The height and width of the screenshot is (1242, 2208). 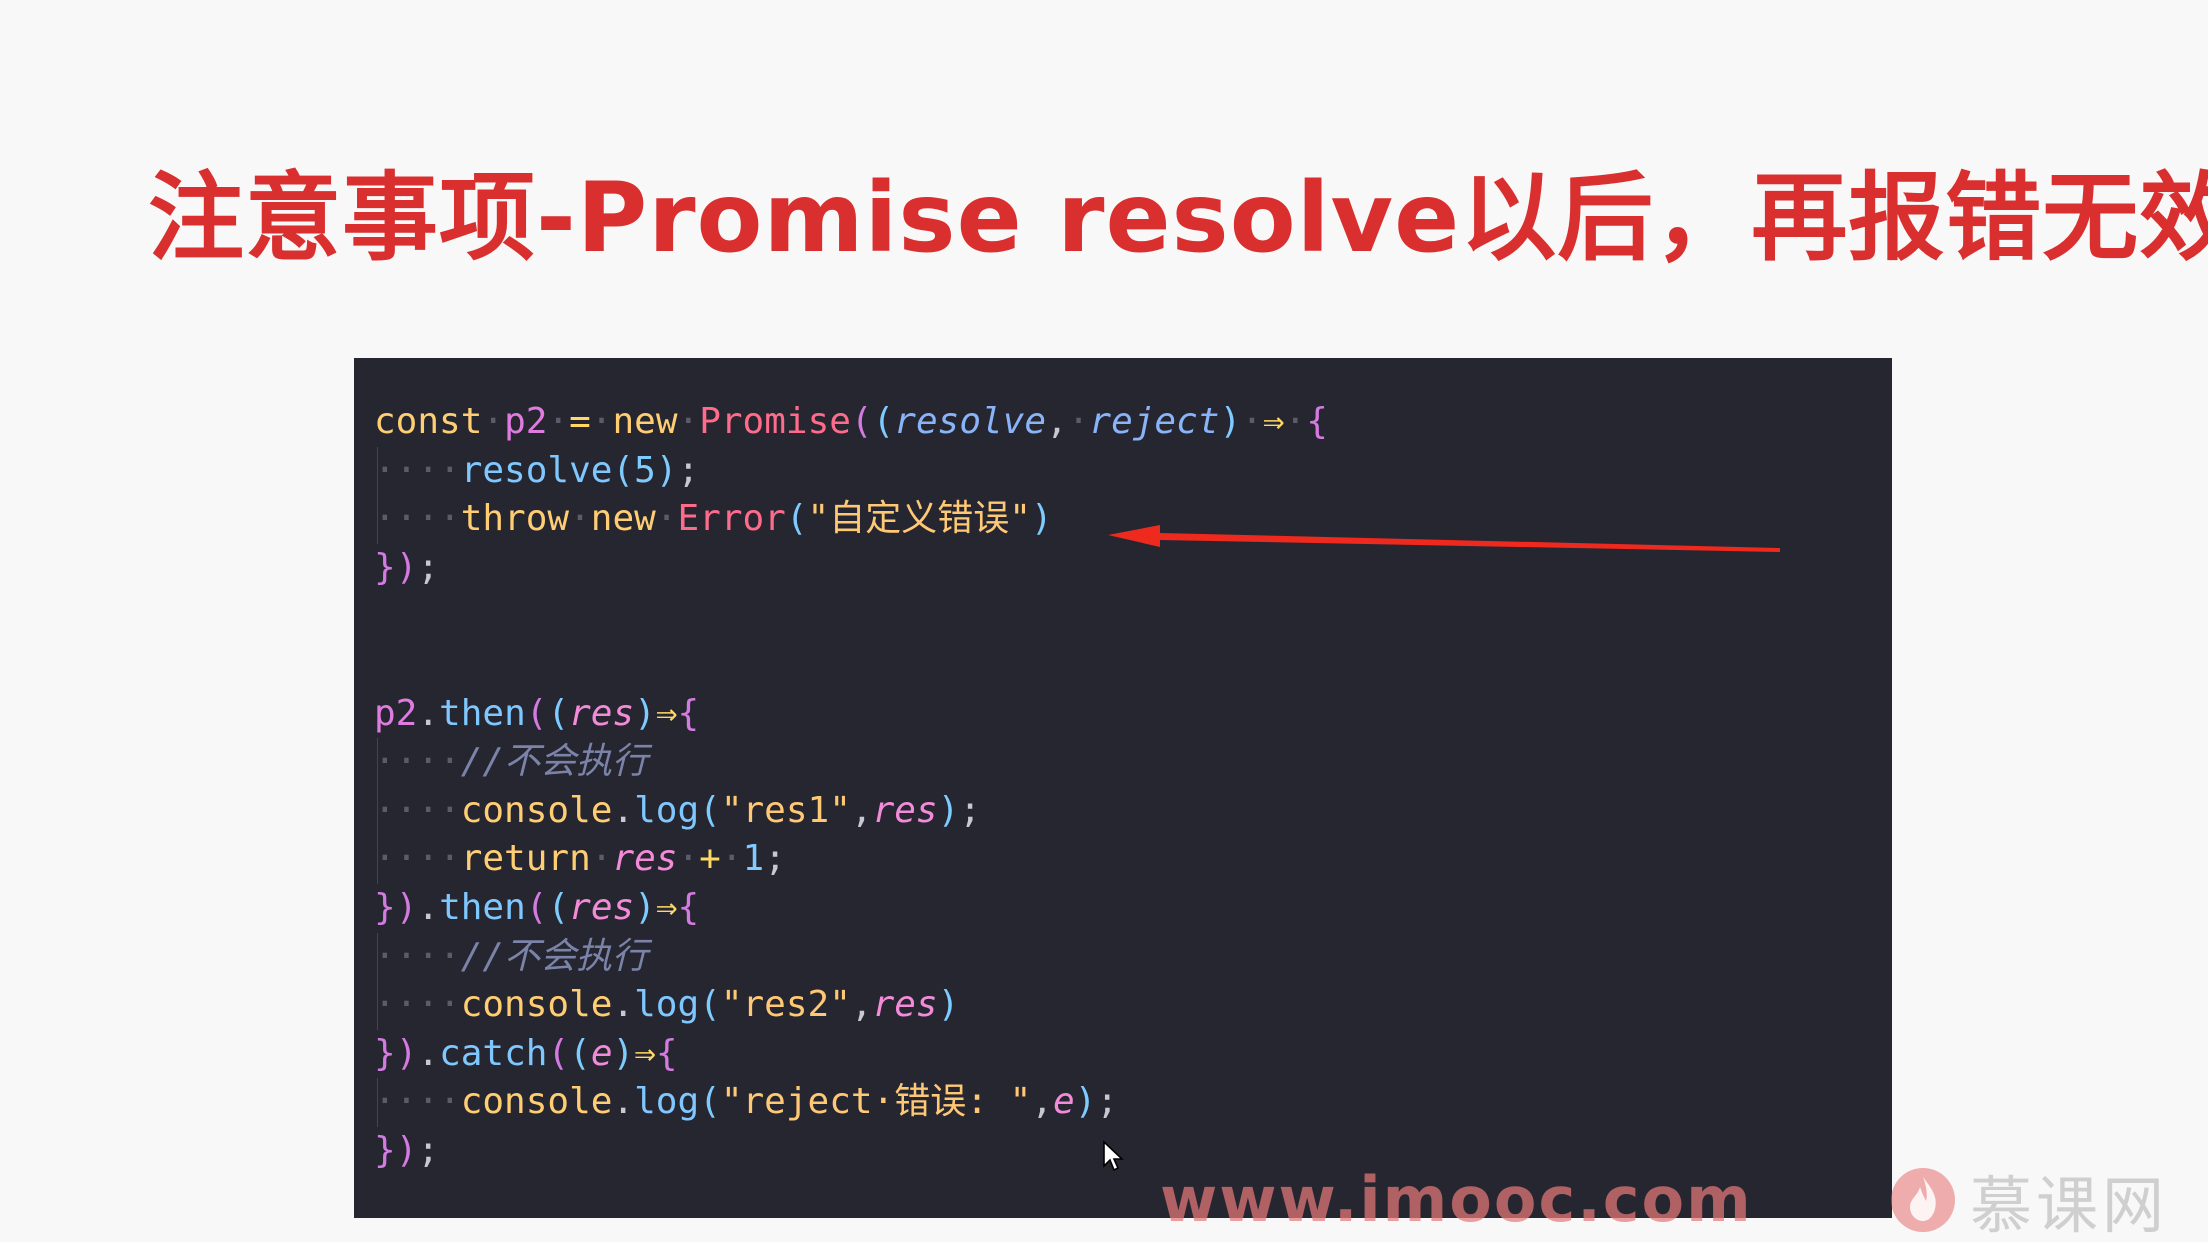 What do you see at coordinates (1133, 762) in the screenshot?
I see `code-line: ····//不会执行` at bounding box center [1133, 762].